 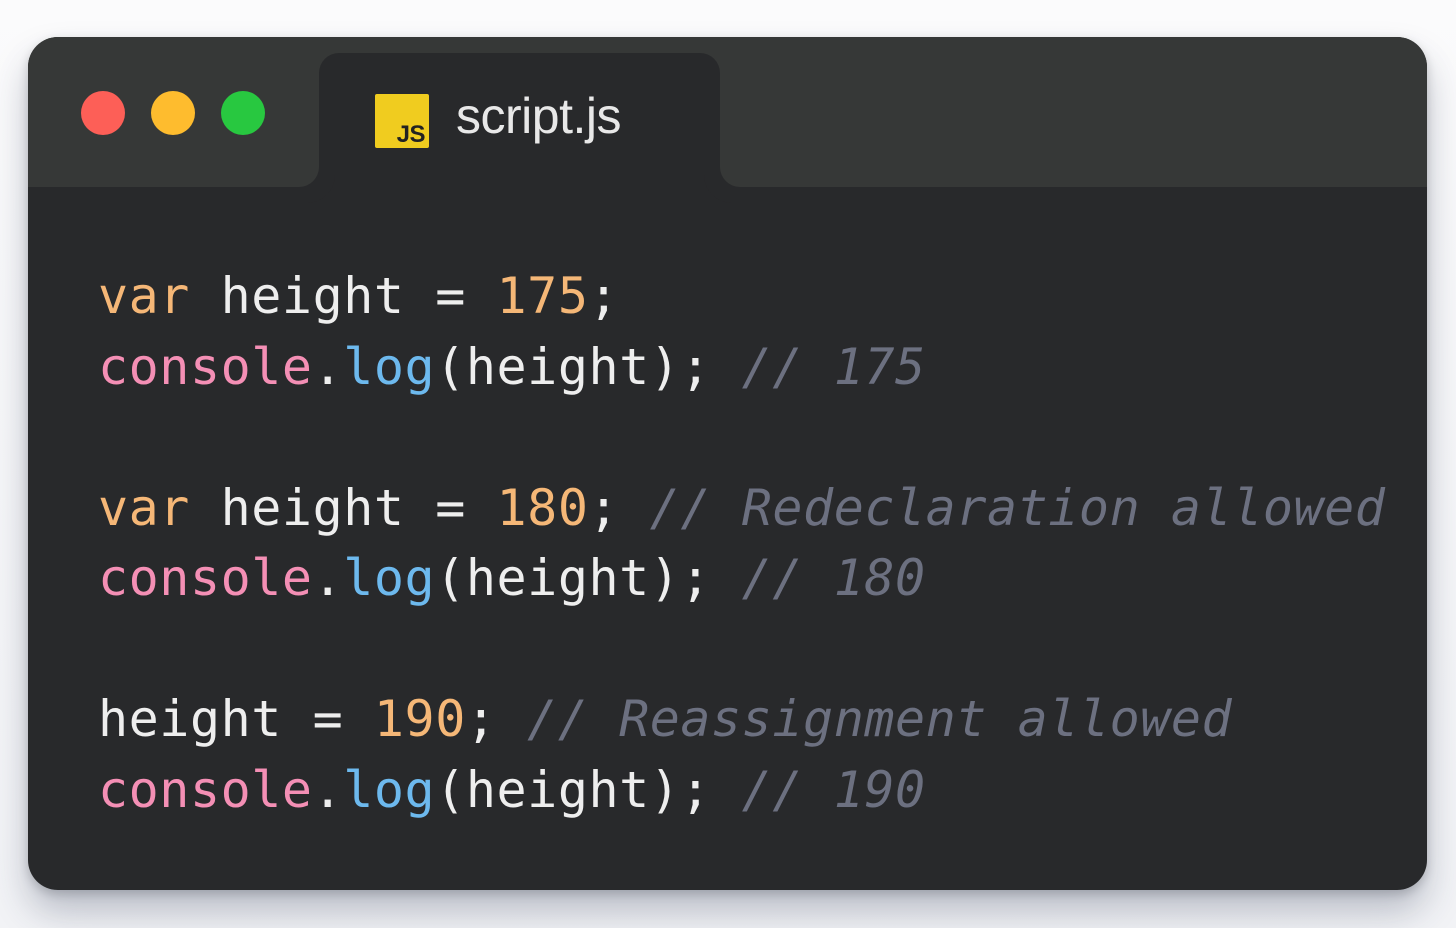 What do you see at coordinates (538, 116) in the screenshot?
I see `tab-title: script.js` at bounding box center [538, 116].